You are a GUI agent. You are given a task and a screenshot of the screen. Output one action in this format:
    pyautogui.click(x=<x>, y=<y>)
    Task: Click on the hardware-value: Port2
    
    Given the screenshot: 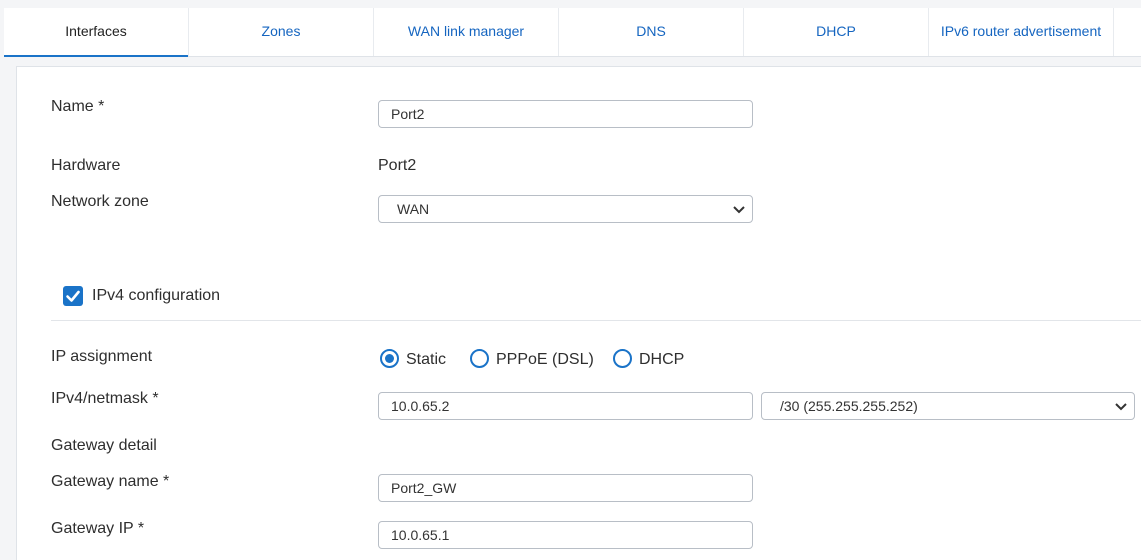 What is the action you would take?
    pyautogui.click(x=397, y=165)
    